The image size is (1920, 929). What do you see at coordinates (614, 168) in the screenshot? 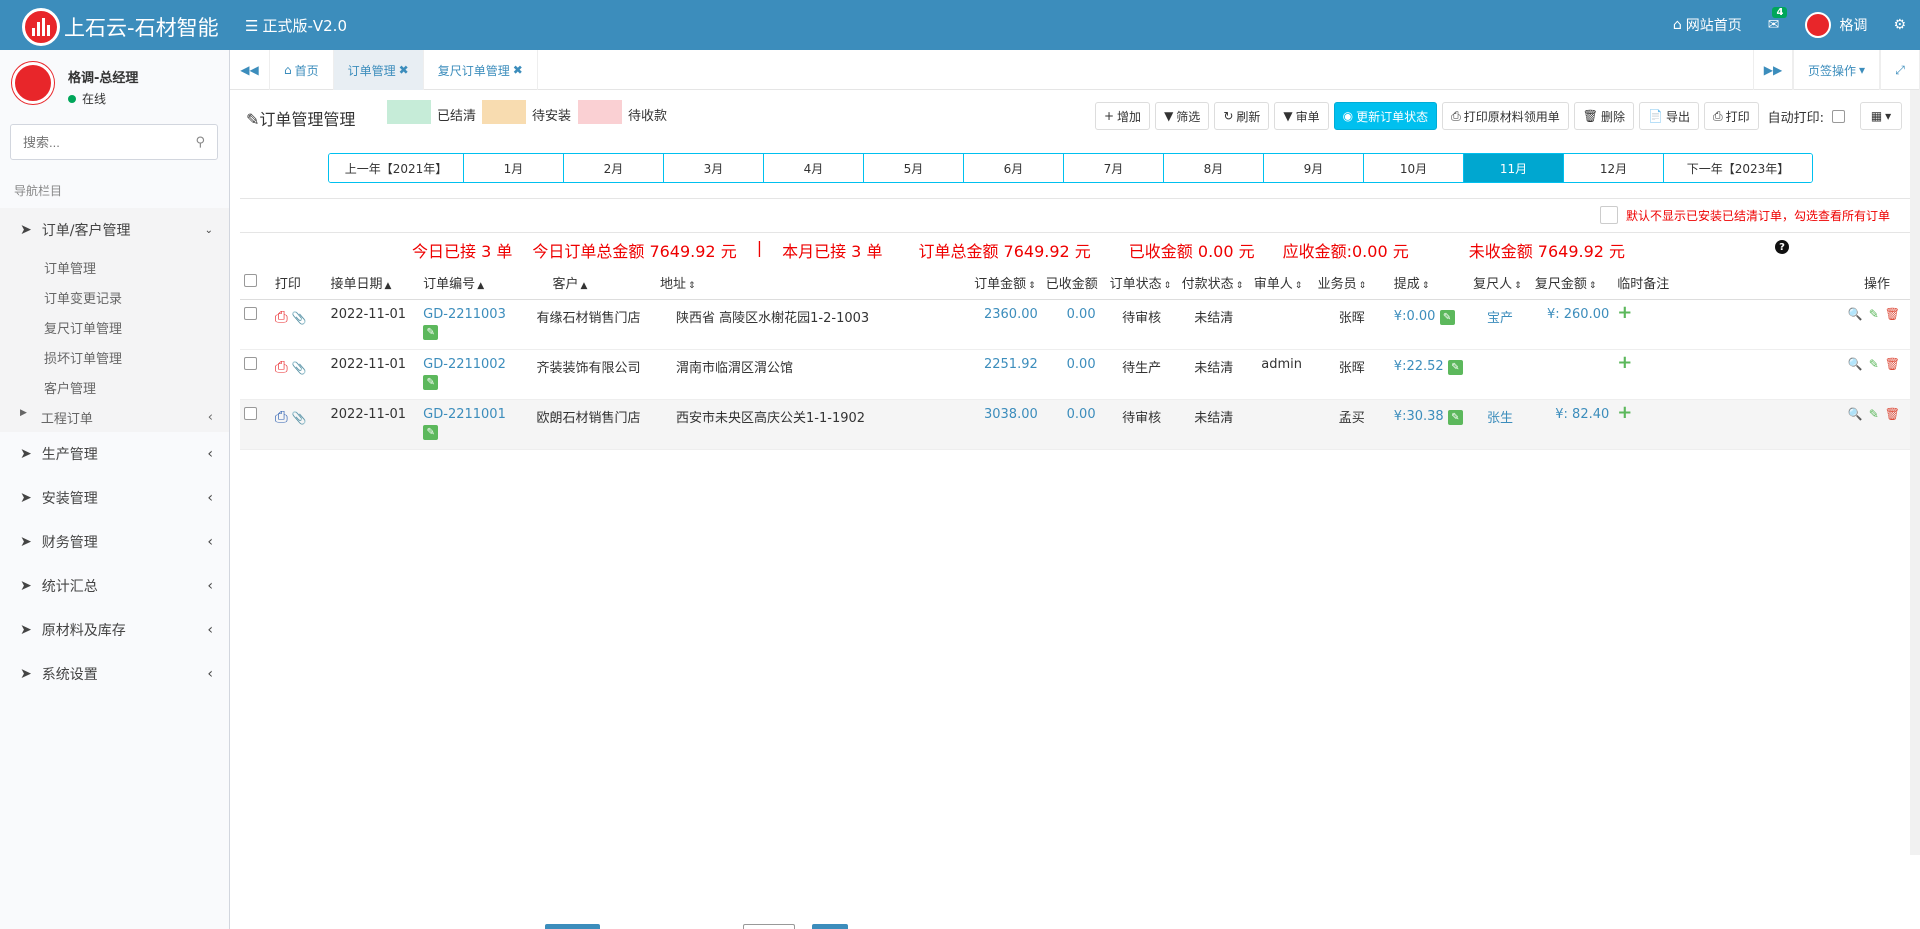
I see `month-button: 2月` at bounding box center [614, 168].